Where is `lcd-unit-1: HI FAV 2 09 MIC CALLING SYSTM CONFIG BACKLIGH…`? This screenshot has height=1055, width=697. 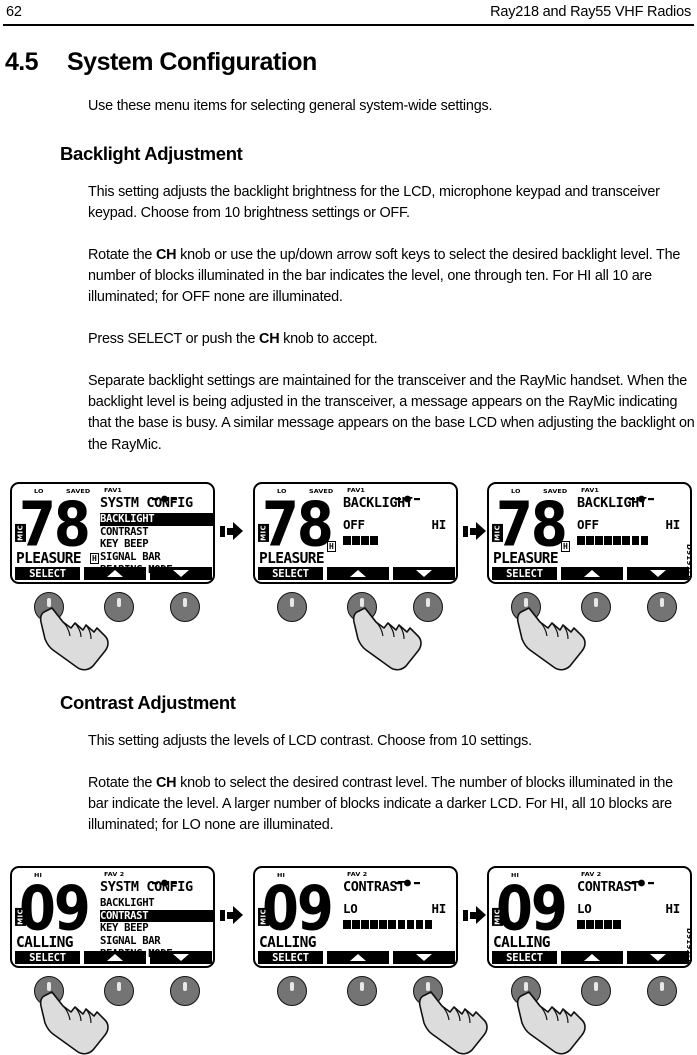
lcd-unit-1: HI FAV 2 09 MIC CALLING SYSTM CONFIG BACKLIGH… is located at coordinates (112, 960).